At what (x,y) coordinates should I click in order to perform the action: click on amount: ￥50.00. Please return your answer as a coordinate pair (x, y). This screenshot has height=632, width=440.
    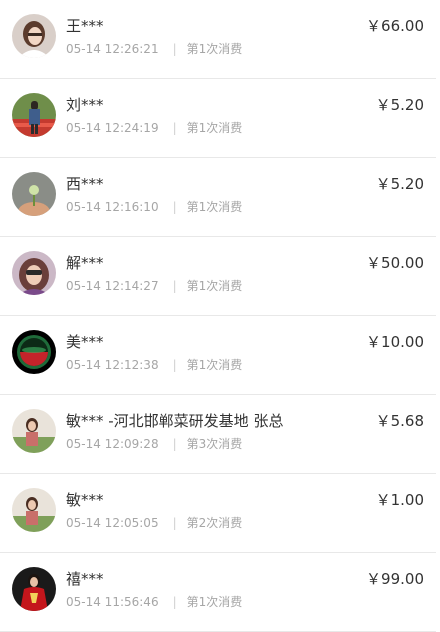
    Looking at the image, I should click on (395, 263).